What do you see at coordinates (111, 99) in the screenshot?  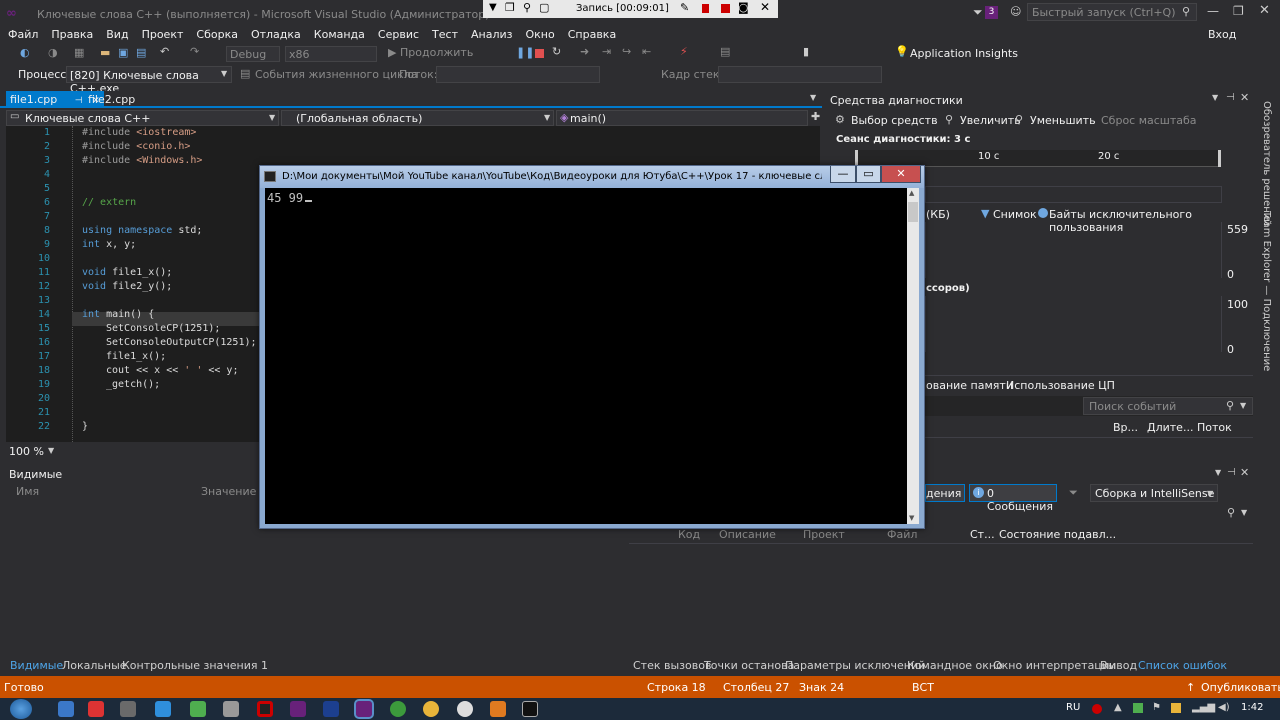 I see `tab-file2: file2.cpp` at bounding box center [111, 99].